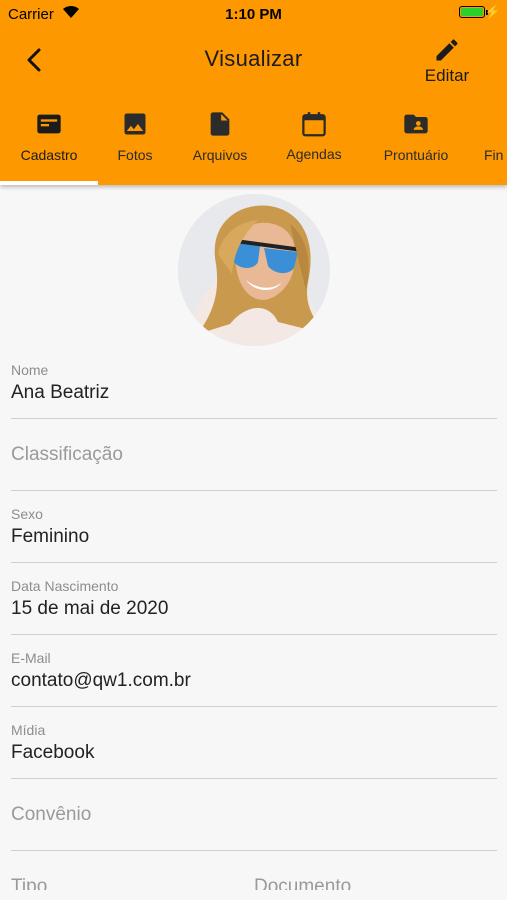 This screenshot has height=900, width=507. What do you see at coordinates (28, 730) in the screenshot?
I see `midia-label: Mídia` at bounding box center [28, 730].